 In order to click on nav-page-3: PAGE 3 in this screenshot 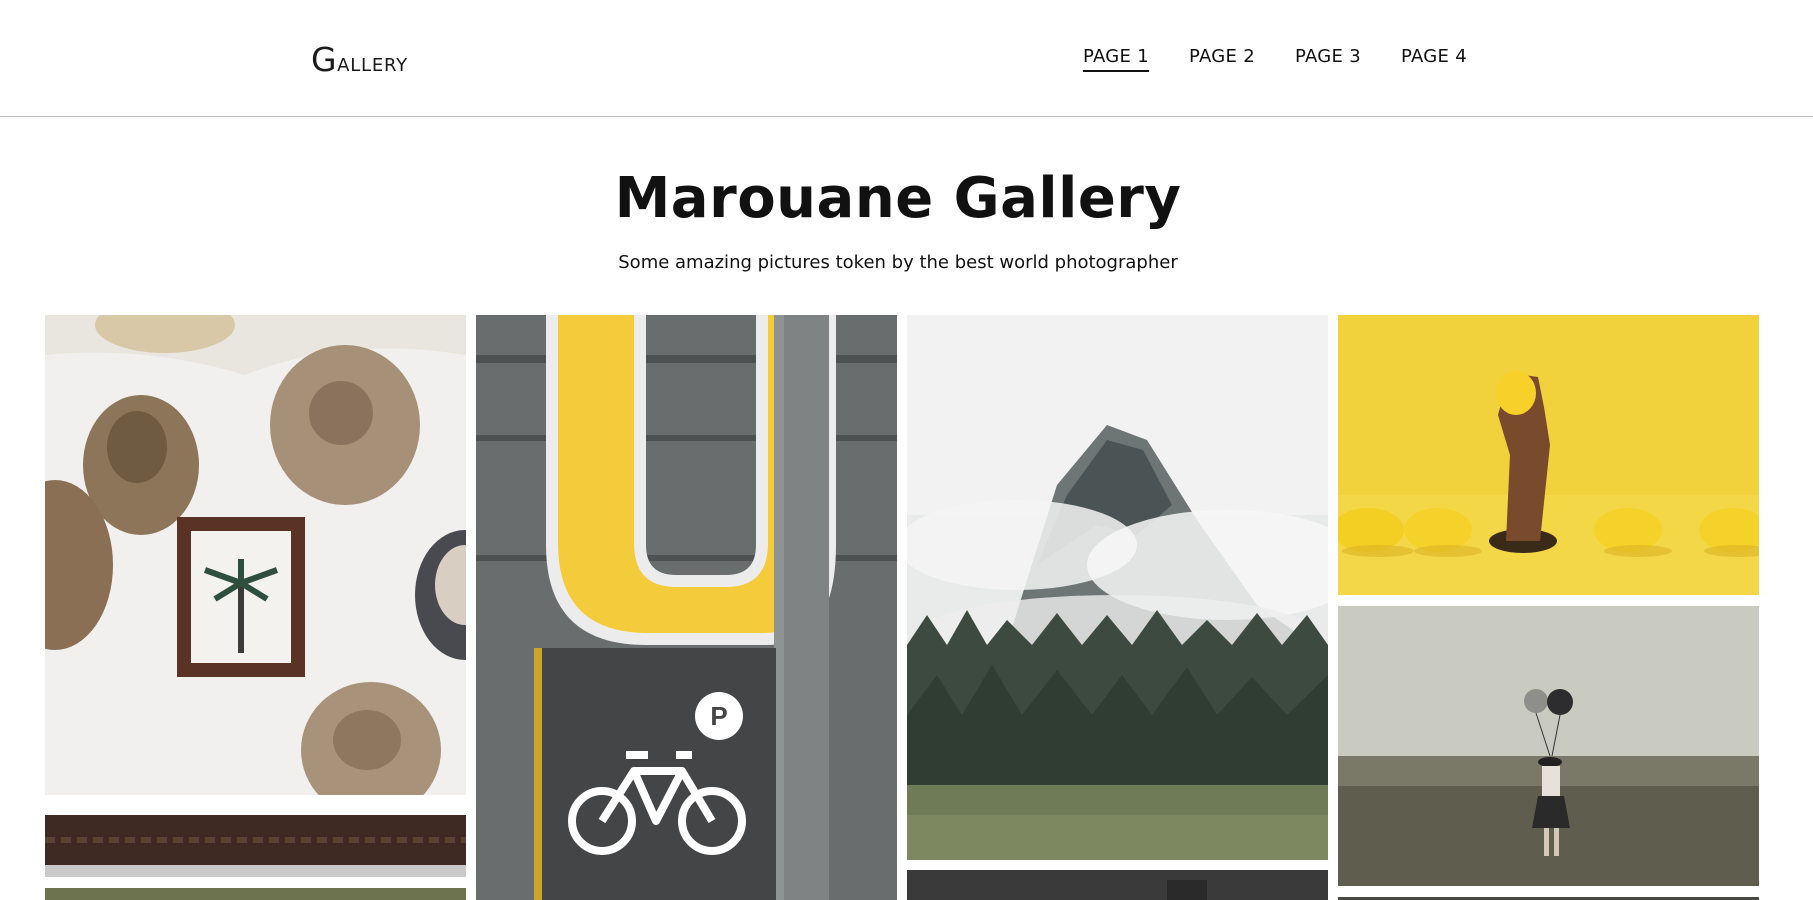, I will do `click(1328, 59)`.